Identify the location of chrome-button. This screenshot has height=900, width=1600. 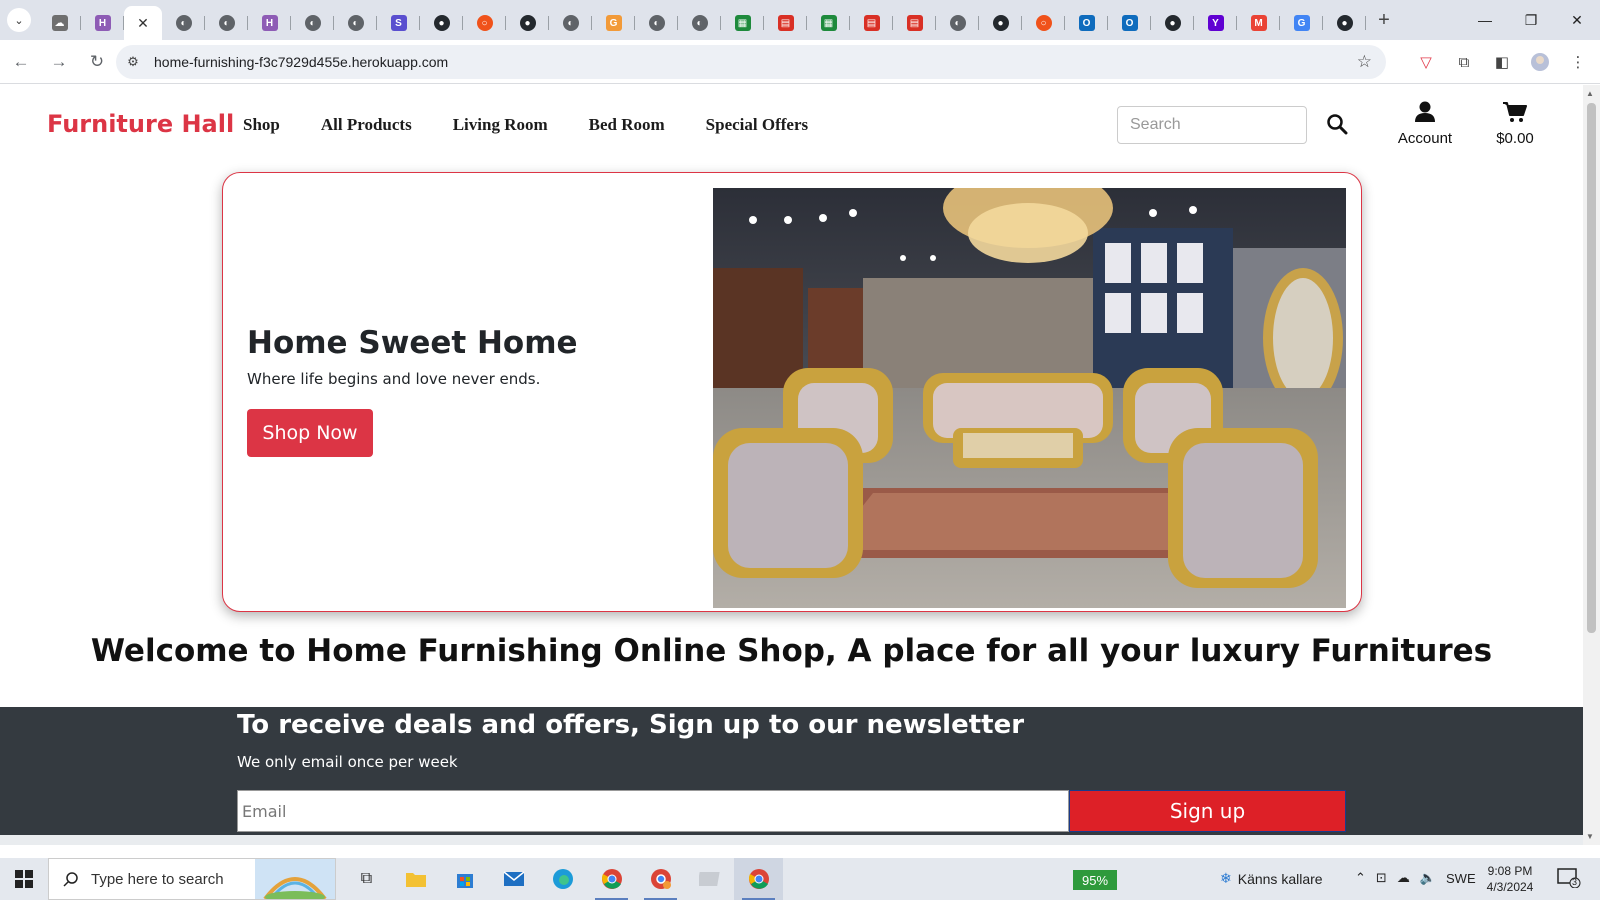
(611, 879).